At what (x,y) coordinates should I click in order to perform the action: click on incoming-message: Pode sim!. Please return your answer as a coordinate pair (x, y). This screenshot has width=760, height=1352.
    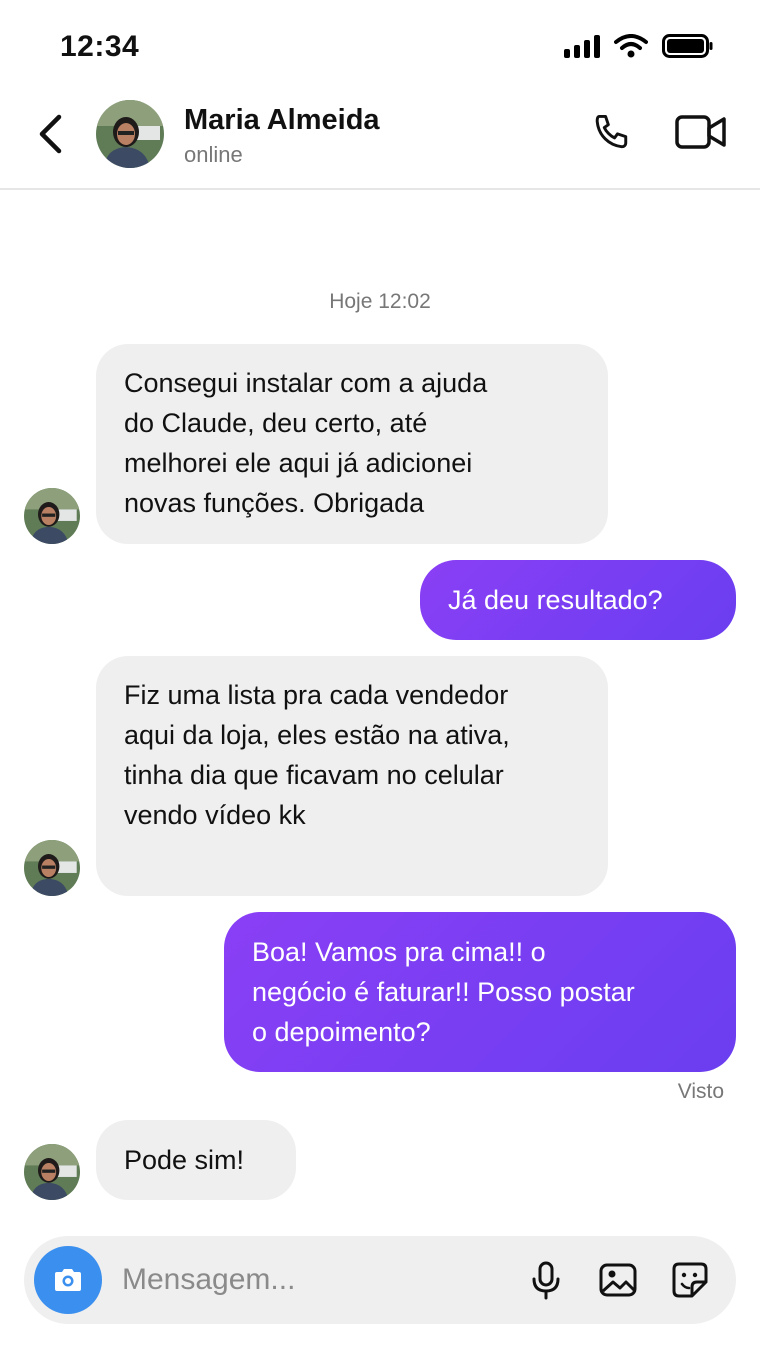
    Looking at the image, I should click on (196, 1160).